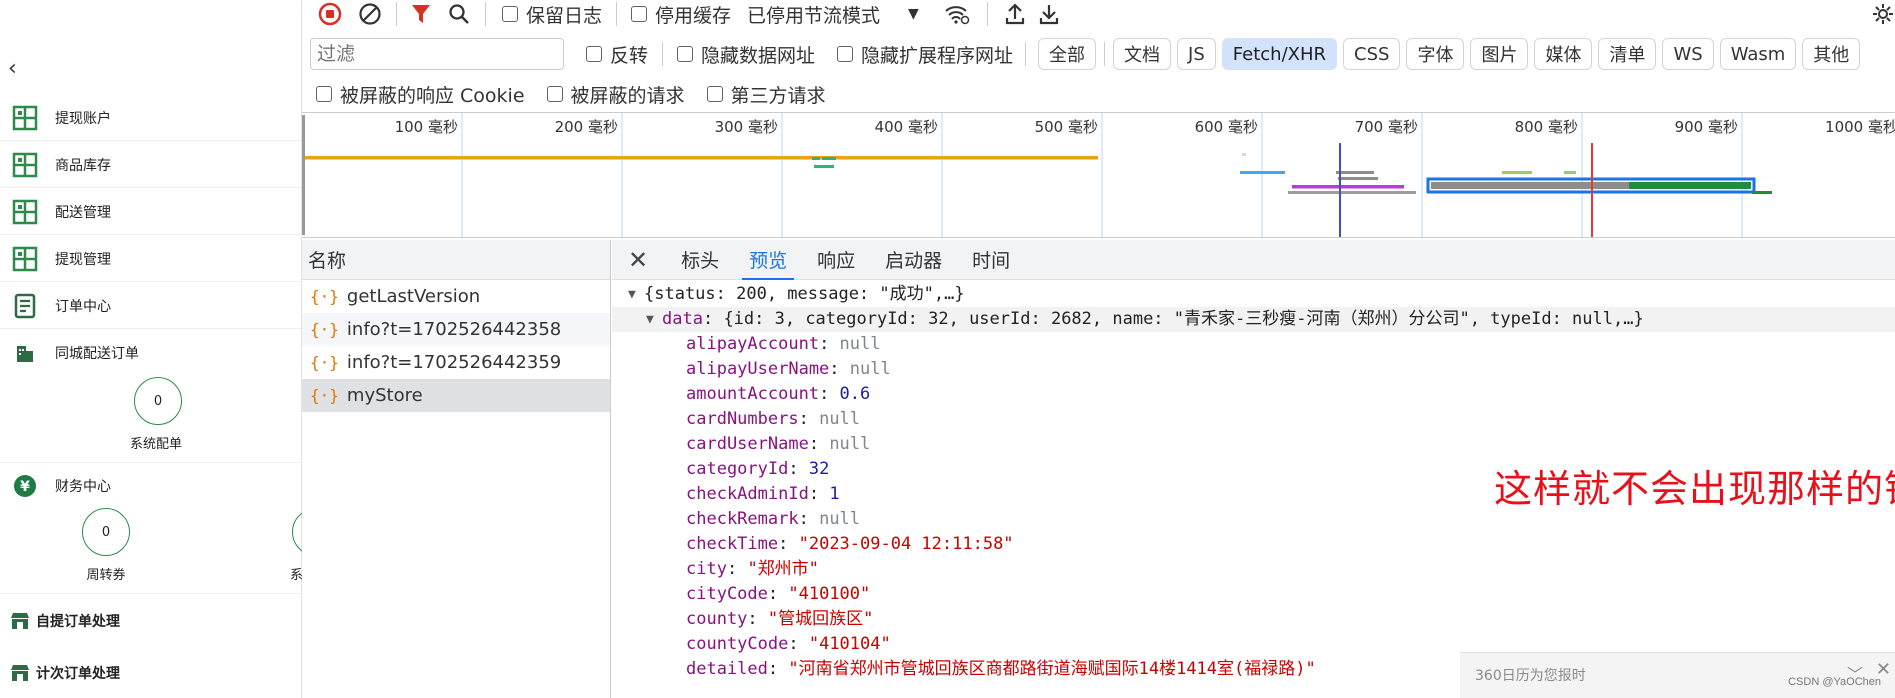  What do you see at coordinates (836, 260) in the screenshot?
I see `tab-response: 响应` at bounding box center [836, 260].